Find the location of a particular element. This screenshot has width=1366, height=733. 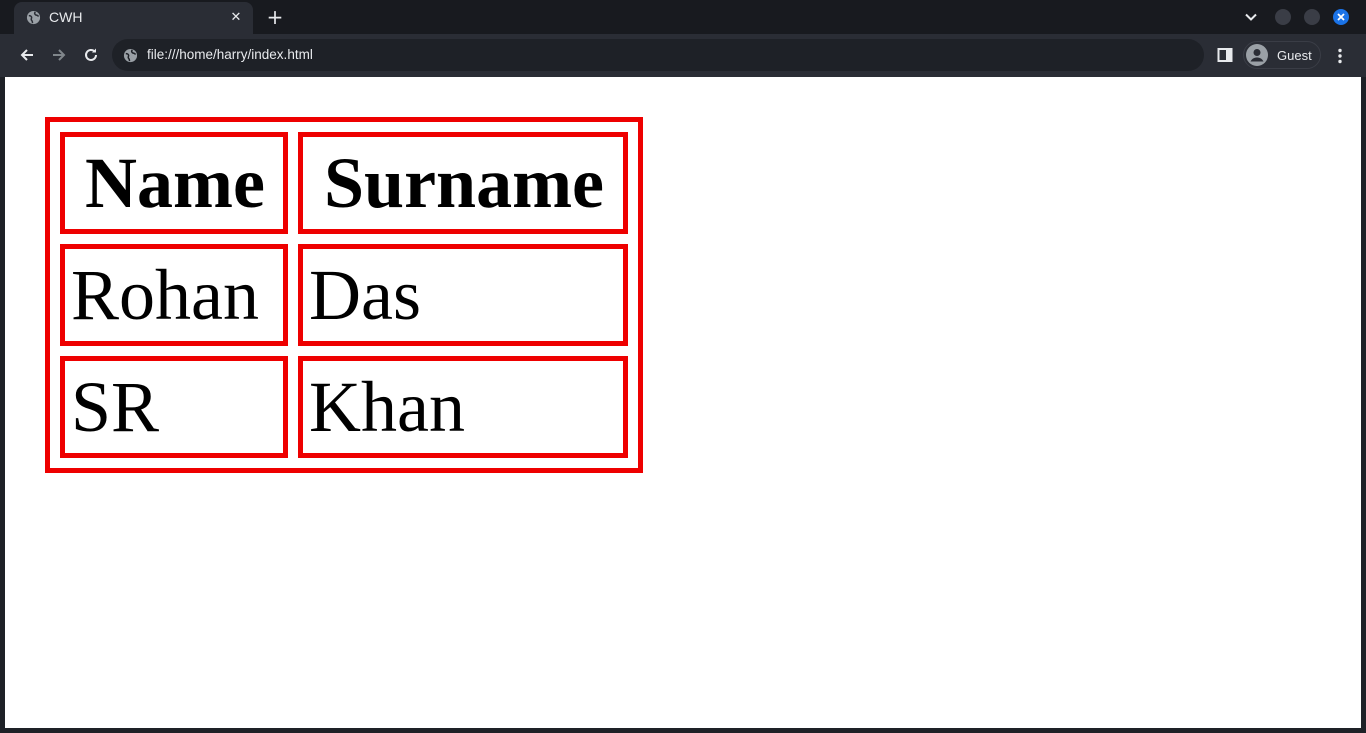

address-bar: file:///home/harry/index.html is located at coordinates (658, 55).